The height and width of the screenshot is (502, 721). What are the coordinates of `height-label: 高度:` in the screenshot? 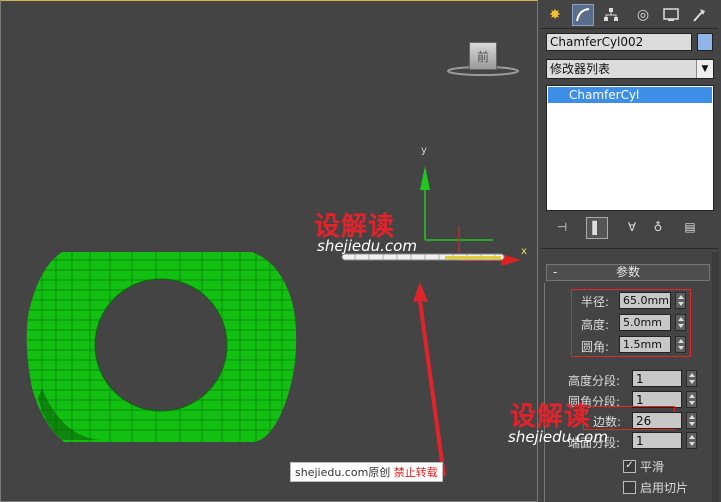 It's located at (595, 325).